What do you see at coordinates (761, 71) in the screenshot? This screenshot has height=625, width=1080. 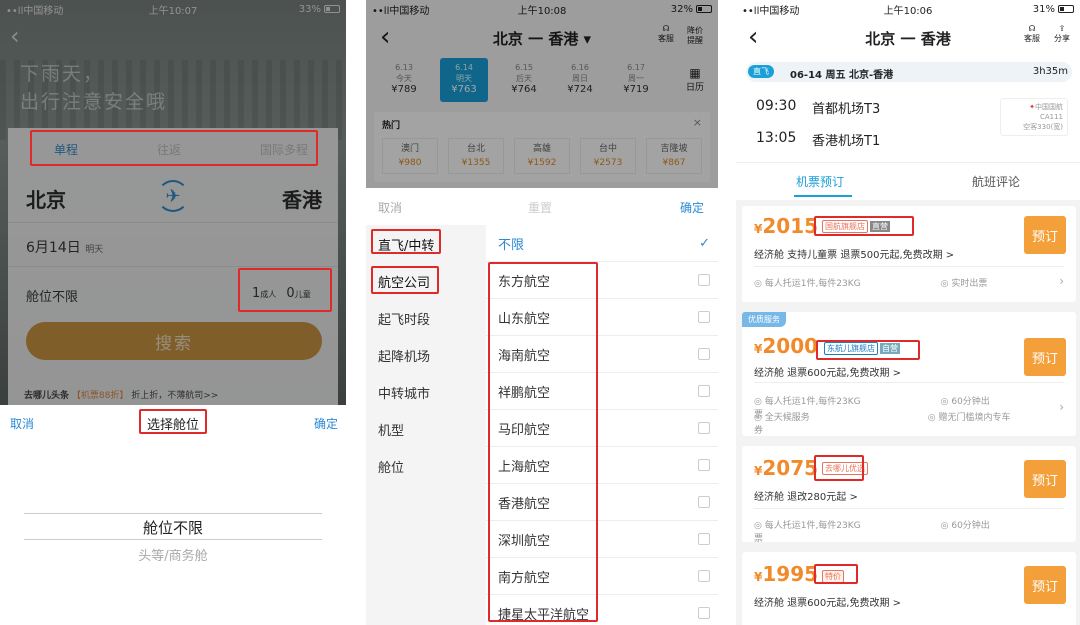 I see `direct-badge: 直飞` at bounding box center [761, 71].